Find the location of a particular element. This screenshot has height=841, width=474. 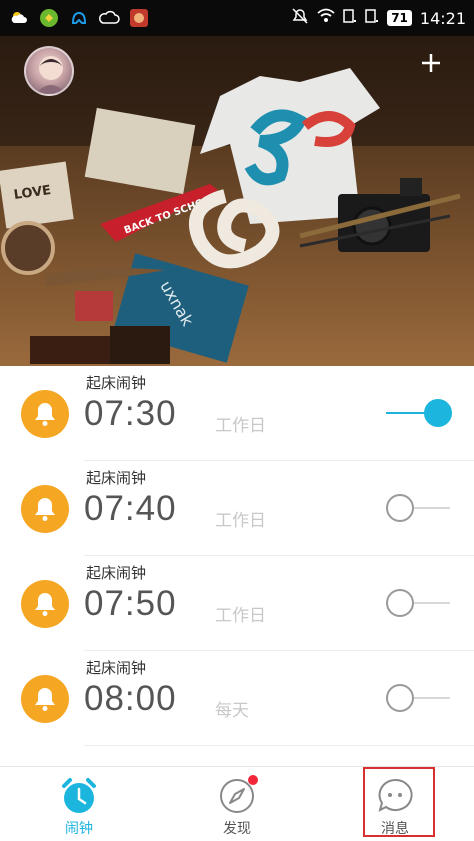

game-app-icon is located at coordinates (139, 18).